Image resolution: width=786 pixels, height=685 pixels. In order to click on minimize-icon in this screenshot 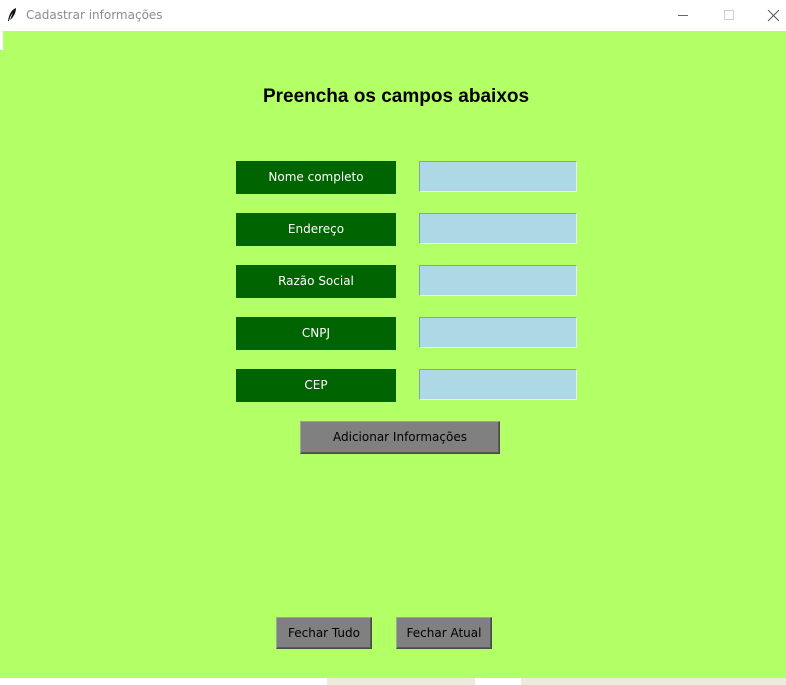, I will do `click(683, 15)`.